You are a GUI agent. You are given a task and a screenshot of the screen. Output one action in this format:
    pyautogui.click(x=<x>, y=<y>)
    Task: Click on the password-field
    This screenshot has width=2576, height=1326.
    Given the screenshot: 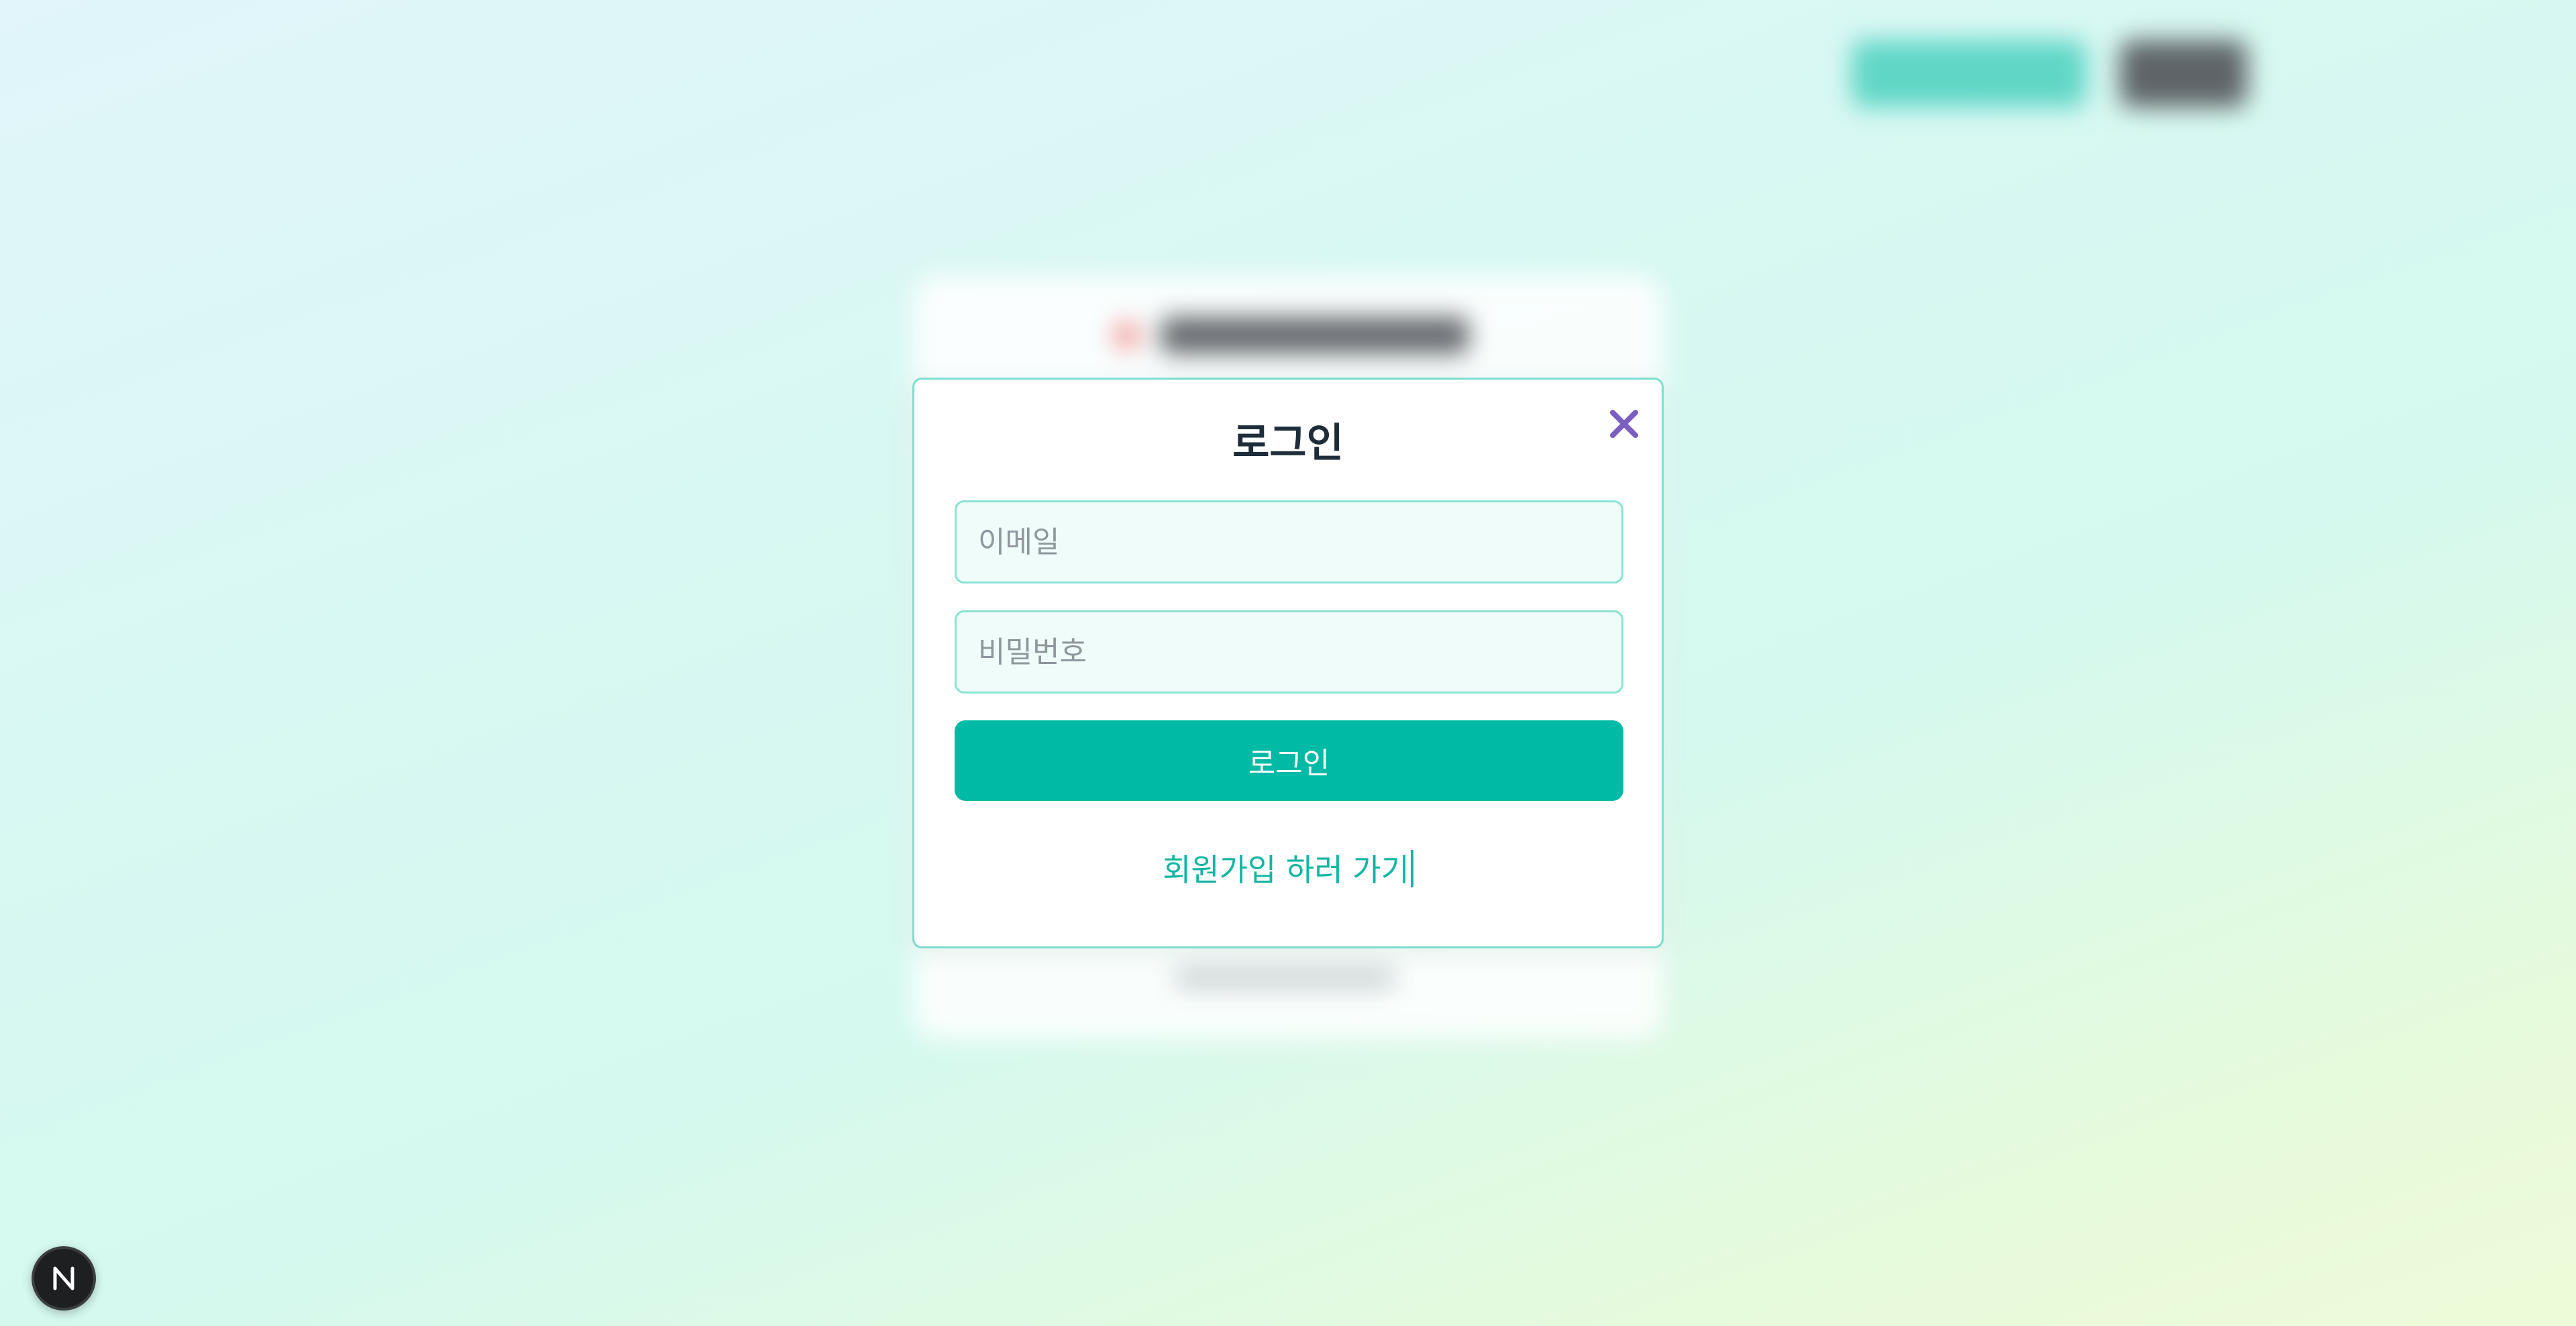 What is the action you would take?
    pyautogui.click(x=1289, y=652)
    